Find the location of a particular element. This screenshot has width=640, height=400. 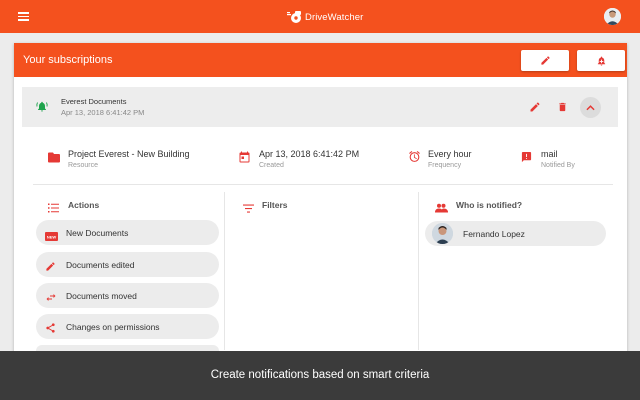

alert-icon is located at coordinates (526, 159).